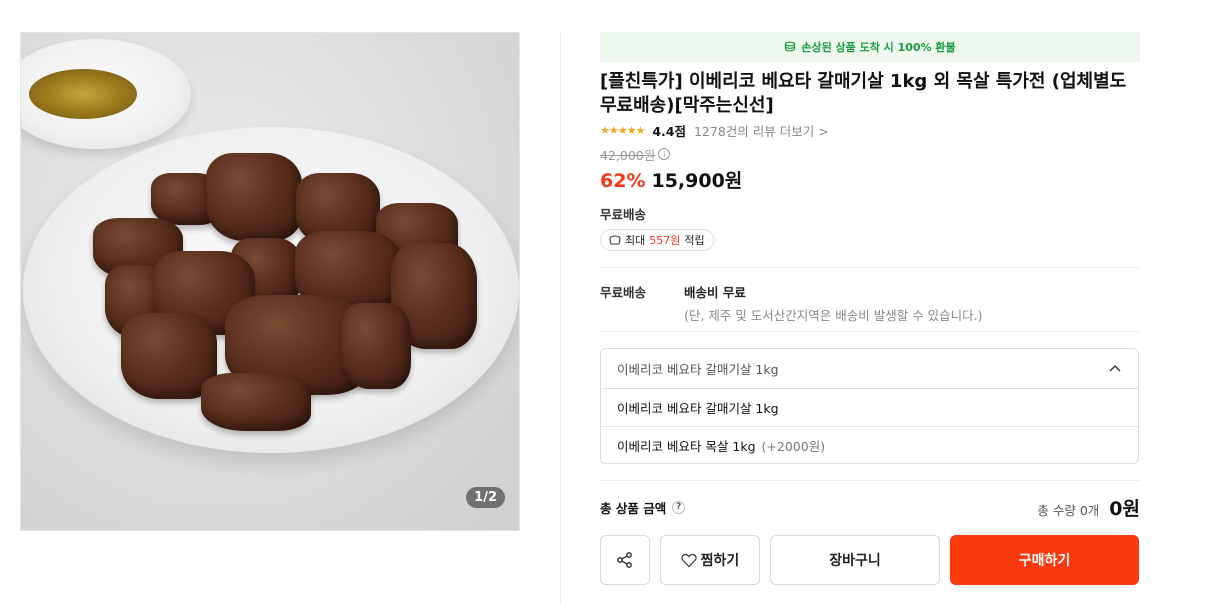  Describe the element at coordinates (715, 292) in the screenshot. I see `shipping-fee: 배송비 무료` at that location.